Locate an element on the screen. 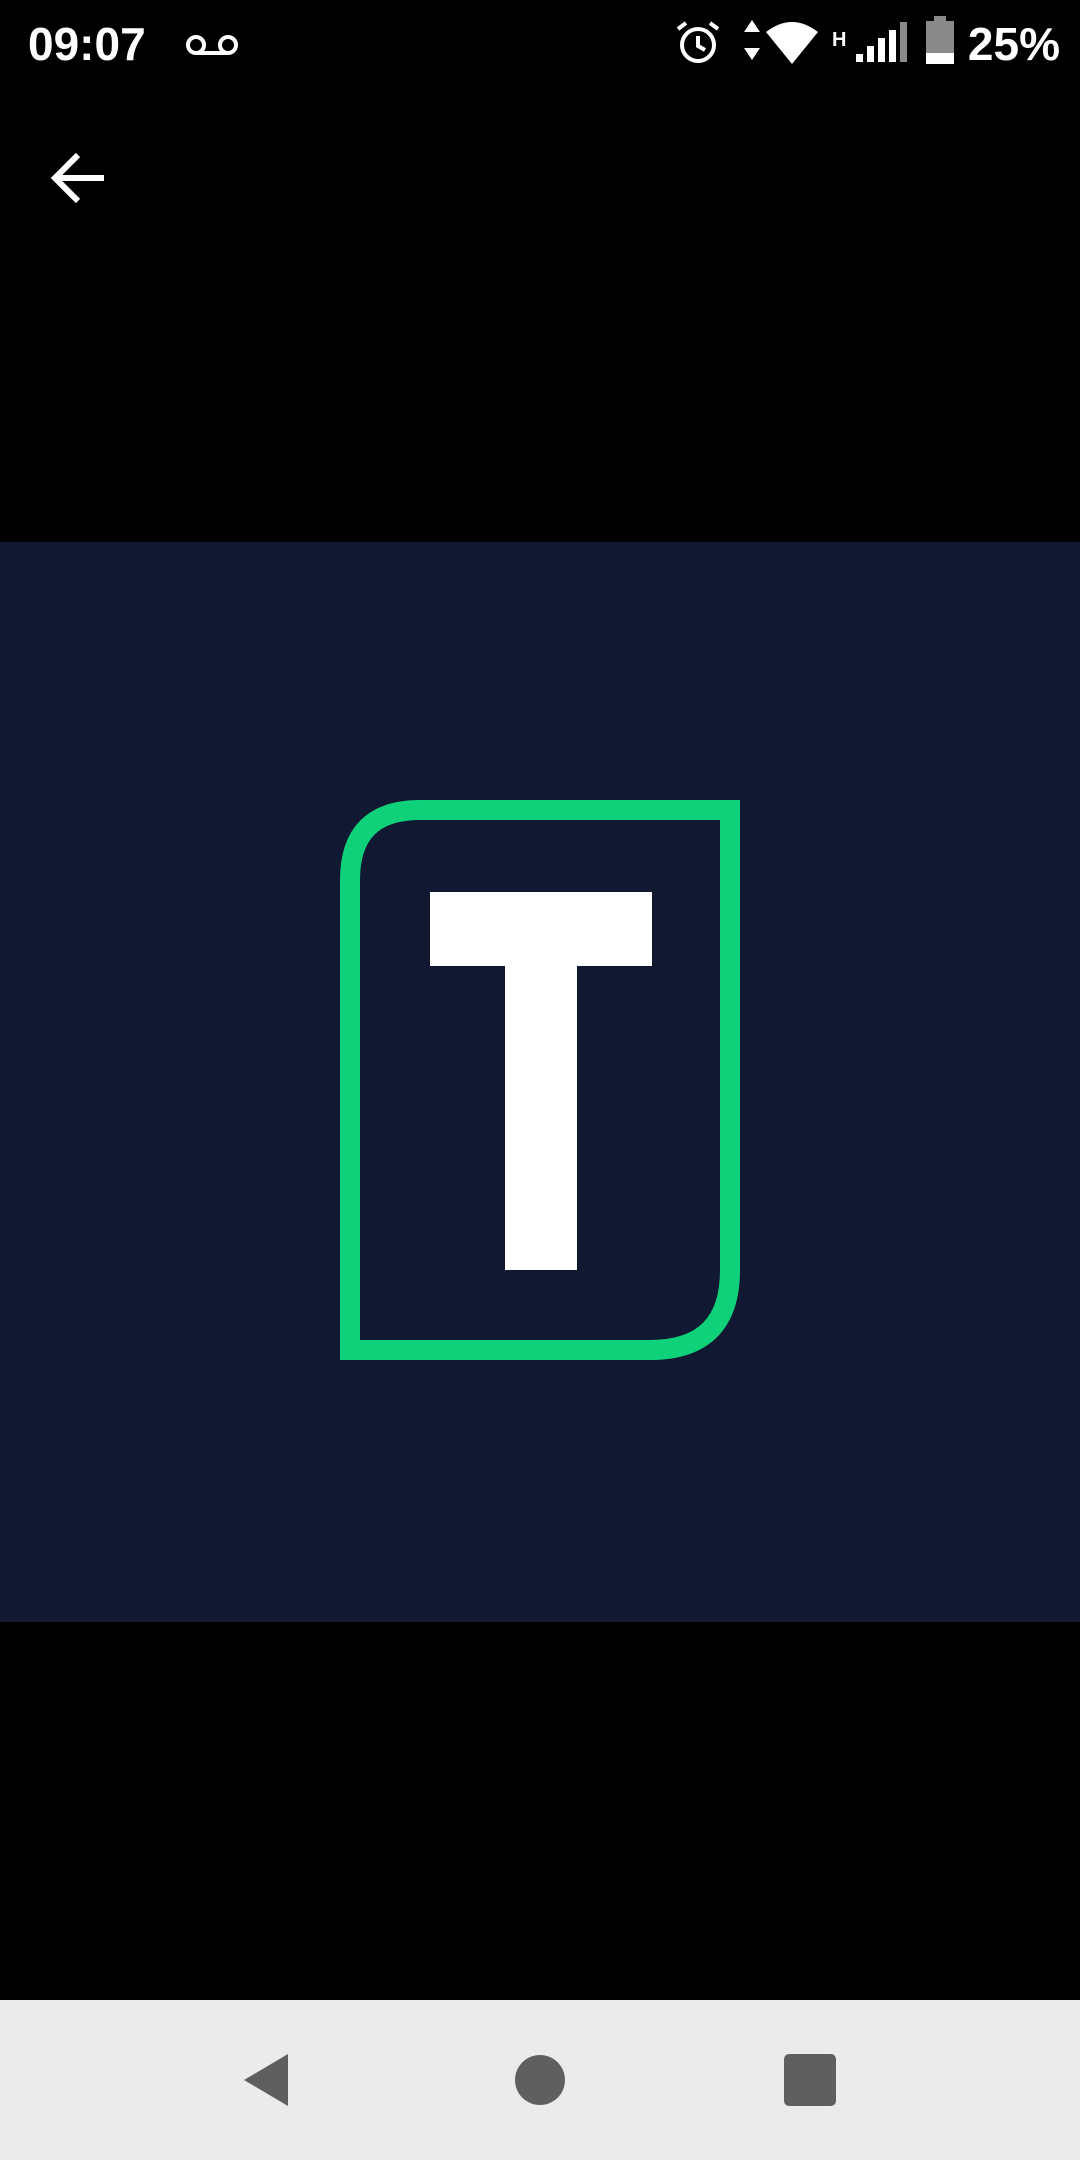 Image resolution: width=1080 pixels, height=2160 pixels. nav-home-button is located at coordinates (540, 2080).